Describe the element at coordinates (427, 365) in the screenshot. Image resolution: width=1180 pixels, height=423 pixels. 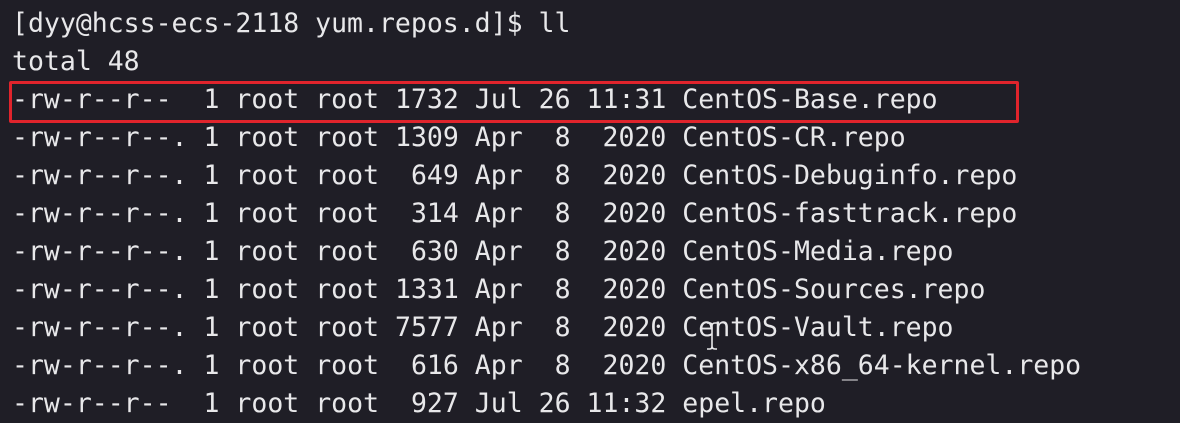
I see `file-size: 616` at that location.